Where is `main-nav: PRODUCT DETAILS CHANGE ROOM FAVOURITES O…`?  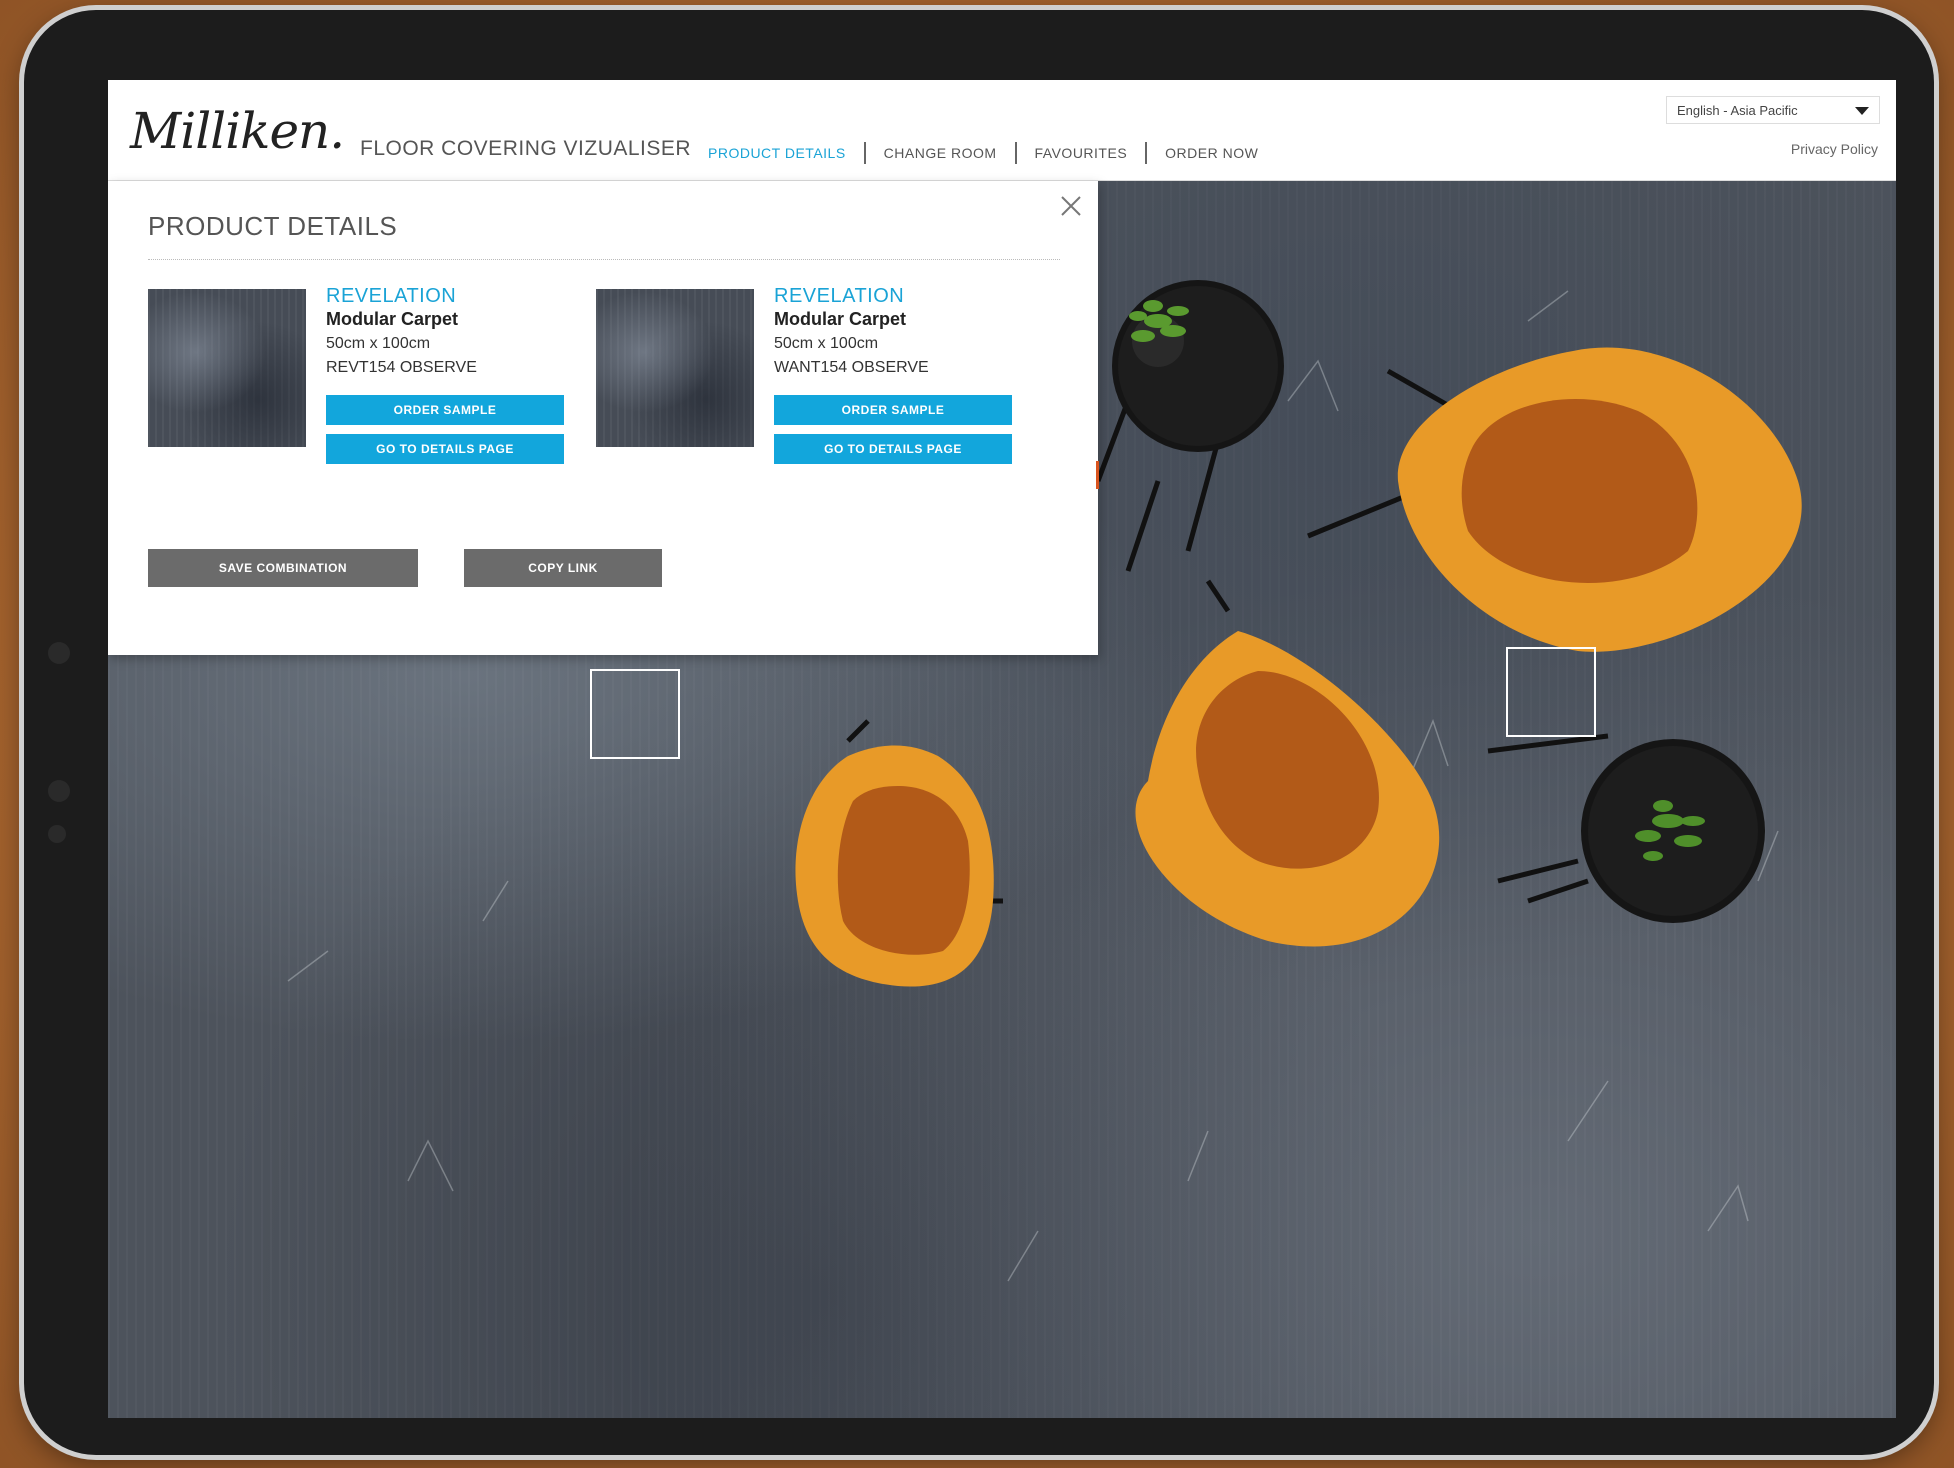
main-nav: PRODUCT DETAILS CHANGE ROOM FAVOURITES O… is located at coordinates (983, 153).